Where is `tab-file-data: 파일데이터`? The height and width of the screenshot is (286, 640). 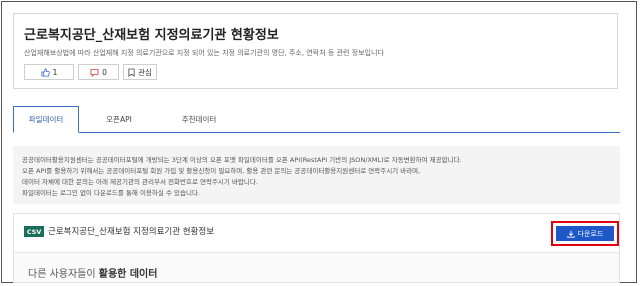 tab-file-data: 파일데이터 is located at coordinates (46, 119).